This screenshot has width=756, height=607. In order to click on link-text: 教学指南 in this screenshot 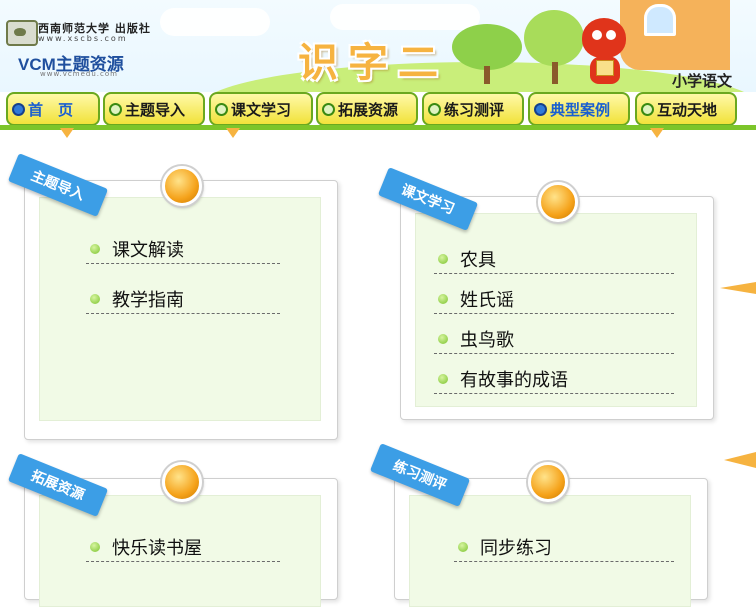, I will do `click(148, 300)`.